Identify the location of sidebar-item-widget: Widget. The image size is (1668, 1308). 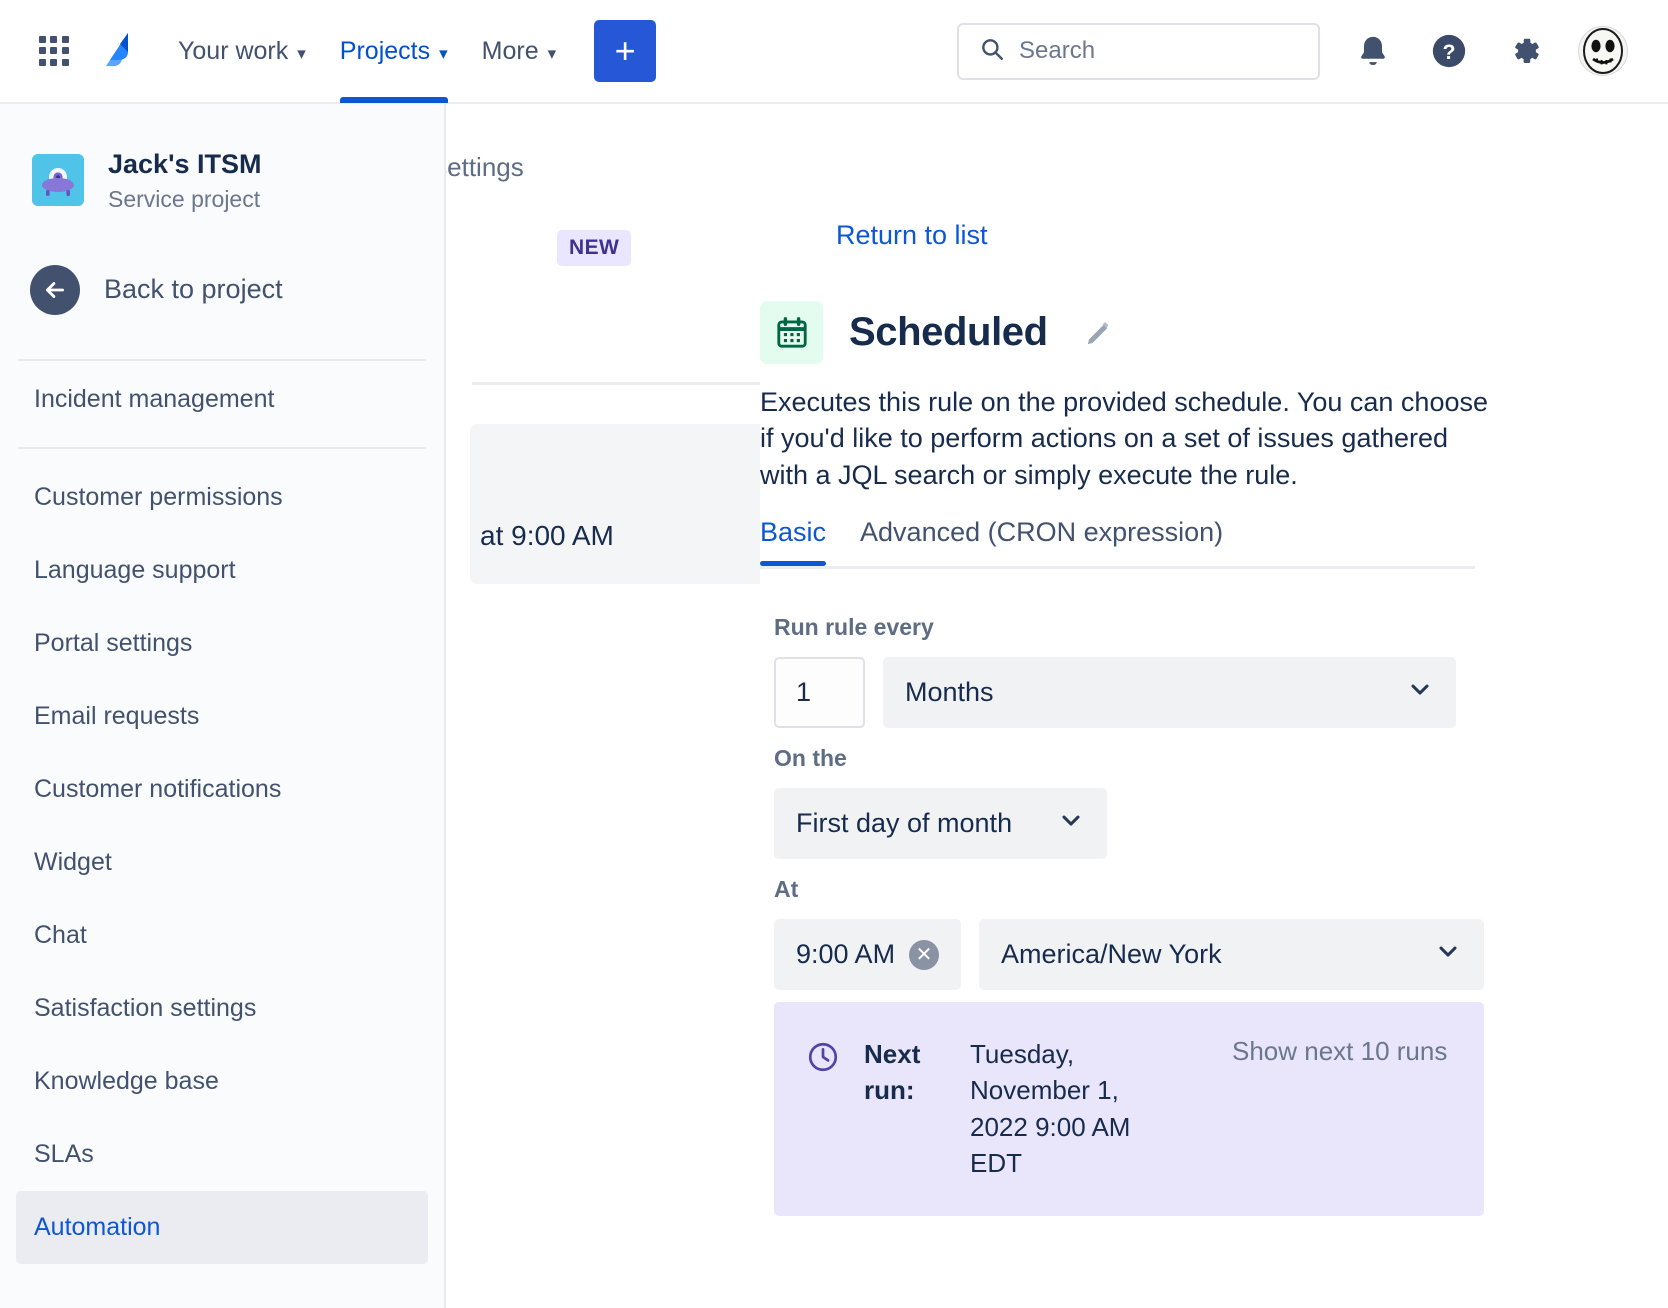
(222, 862).